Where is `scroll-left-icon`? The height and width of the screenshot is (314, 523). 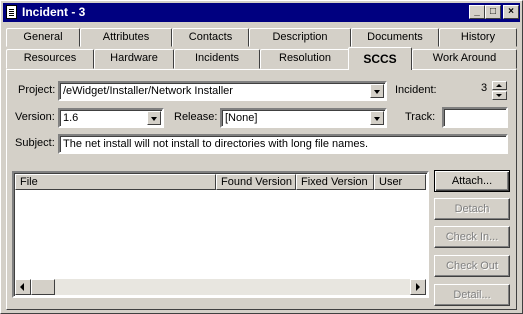 scroll-left-icon is located at coordinates (23, 287).